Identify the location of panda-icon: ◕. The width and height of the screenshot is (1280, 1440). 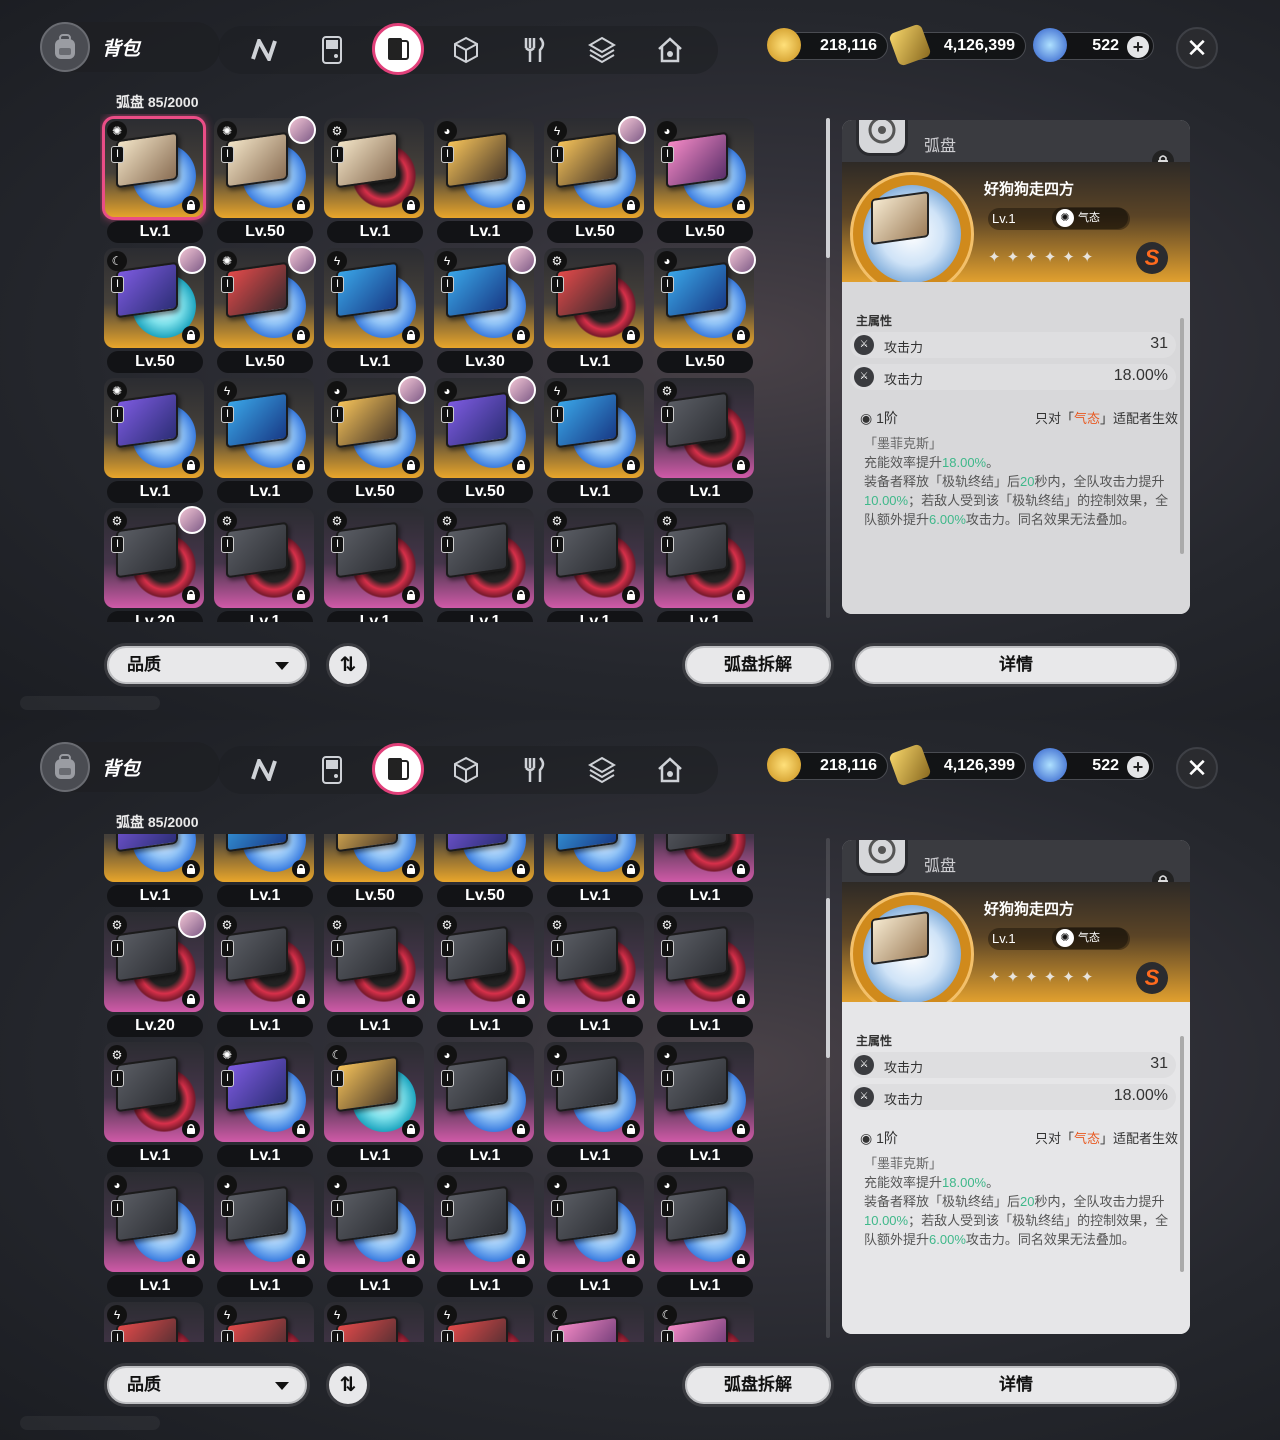
(667, 1055).